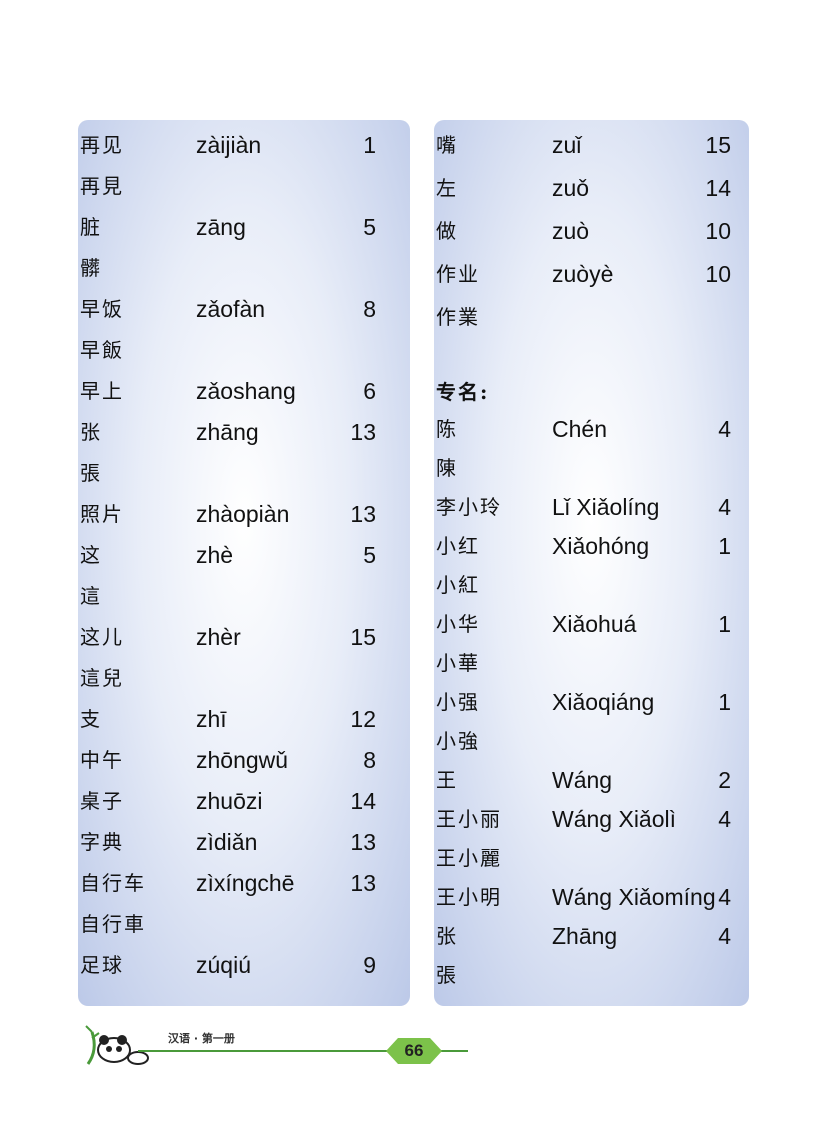  What do you see at coordinates (594, 624) in the screenshot?
I see `entry-pinyin: Xiǎohuá` at bounding box center [594, 624].